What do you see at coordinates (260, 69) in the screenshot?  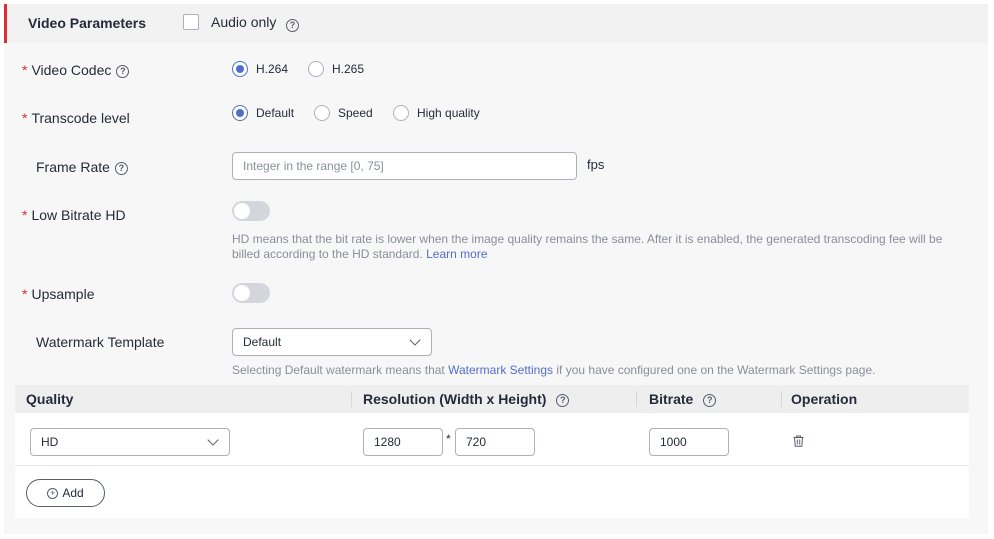 I see `radio-h264: H.264` at bounding box center [260, 69].